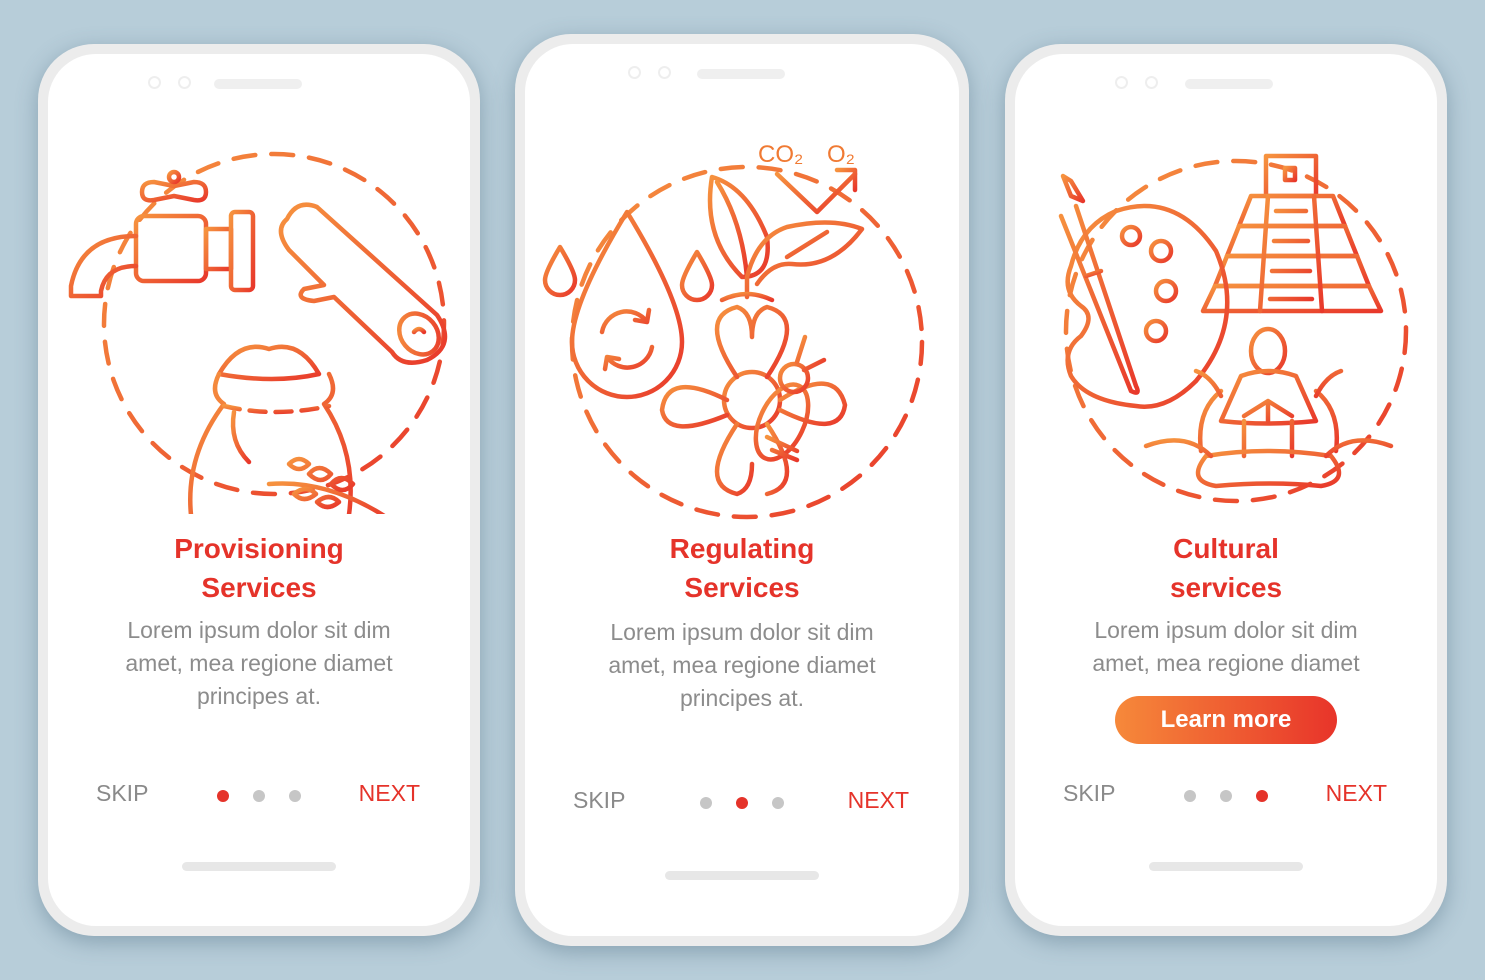 Image resolution: width=1485 pixels, height=980 pixels. I want to click on wood-log-icon, so click(363, 283).